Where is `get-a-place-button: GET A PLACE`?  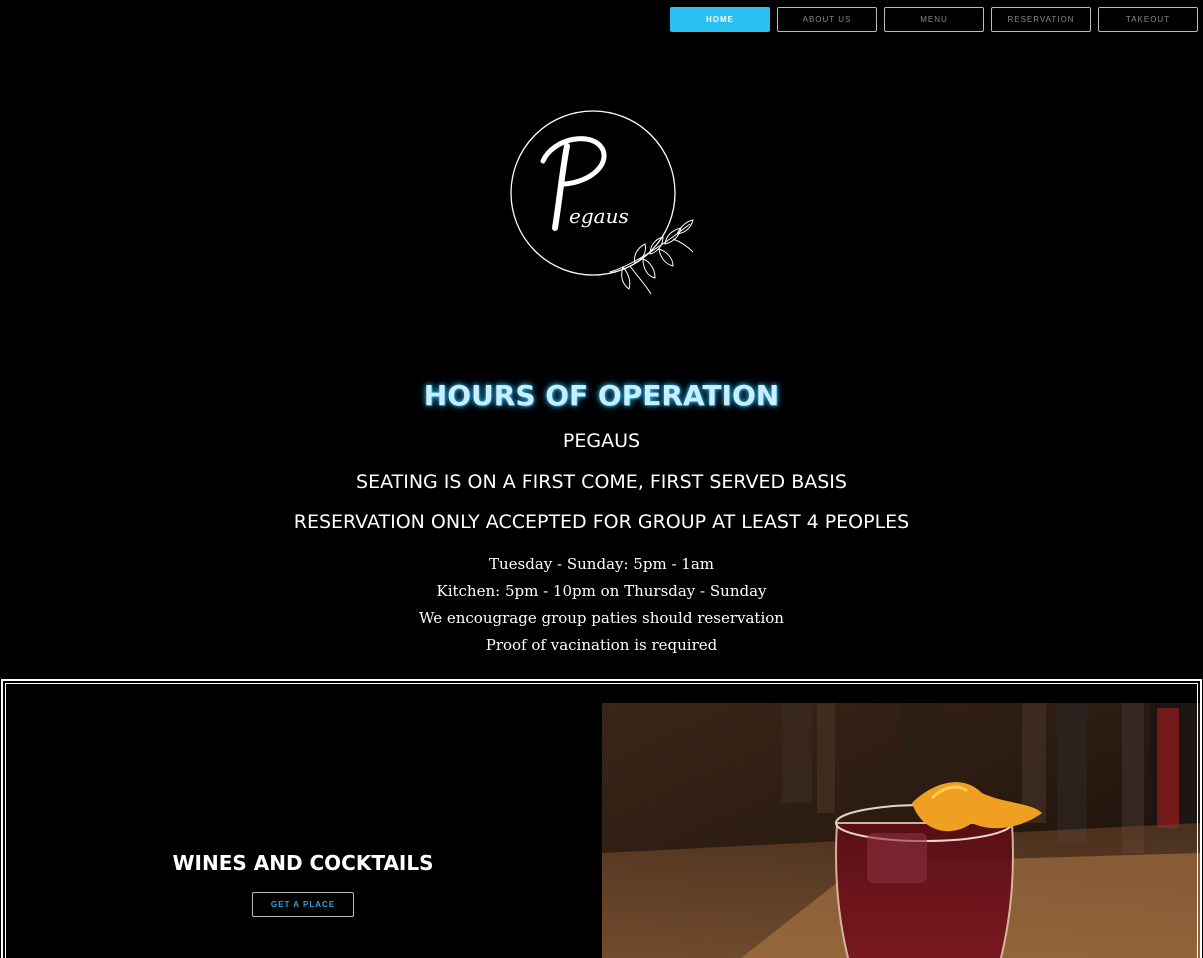 get-a-place-button: GET A PLACE is located at coordinates (303, 904).